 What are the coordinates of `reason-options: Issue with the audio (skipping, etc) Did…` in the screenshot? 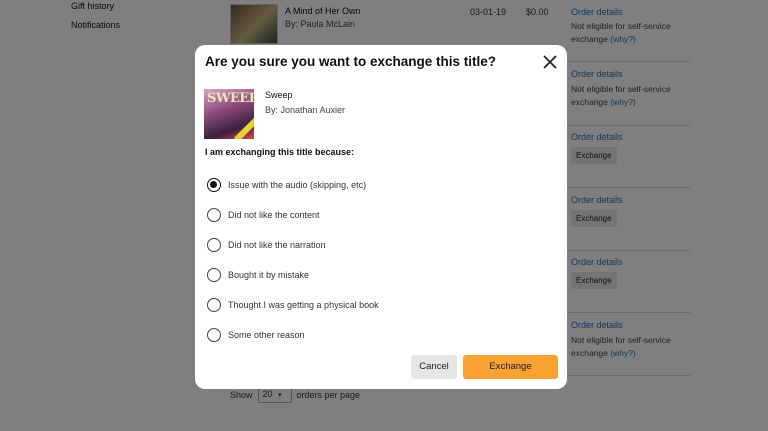 It's located at (293, 260).